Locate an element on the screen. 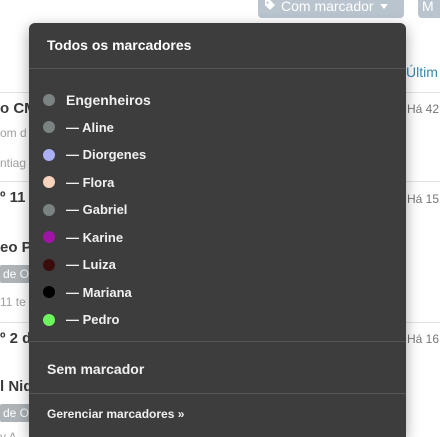 The image size is (440, 437). row-time: Há 42 is located at coordinates (423, 109).